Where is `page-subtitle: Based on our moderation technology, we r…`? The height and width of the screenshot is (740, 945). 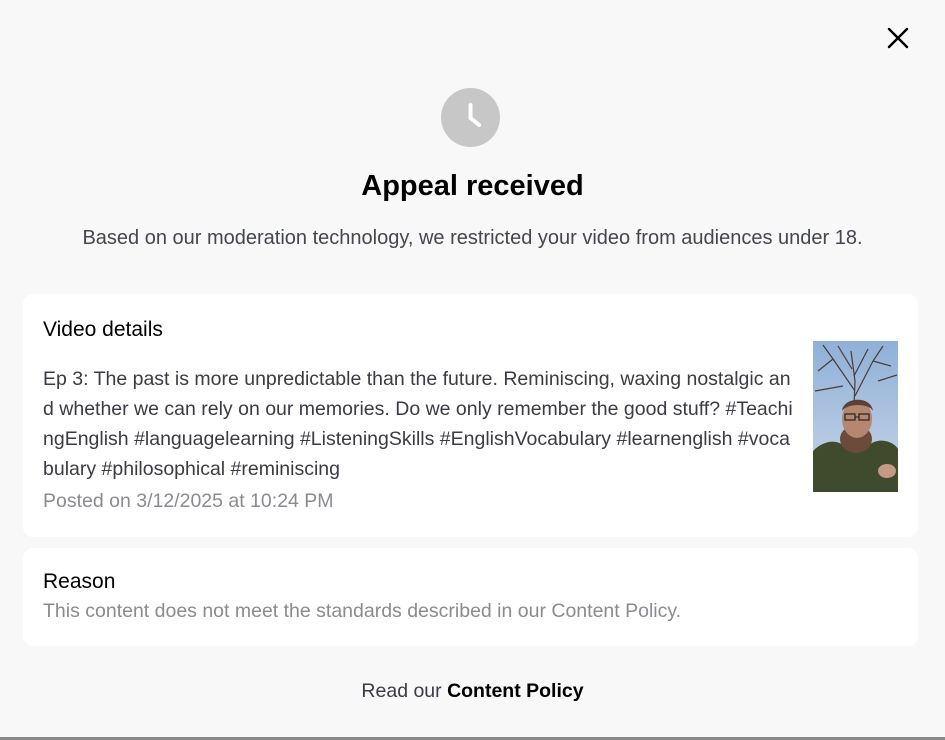 page-subtitle: Based on our moderation technology, we r… is located at coordinates (472, 238).